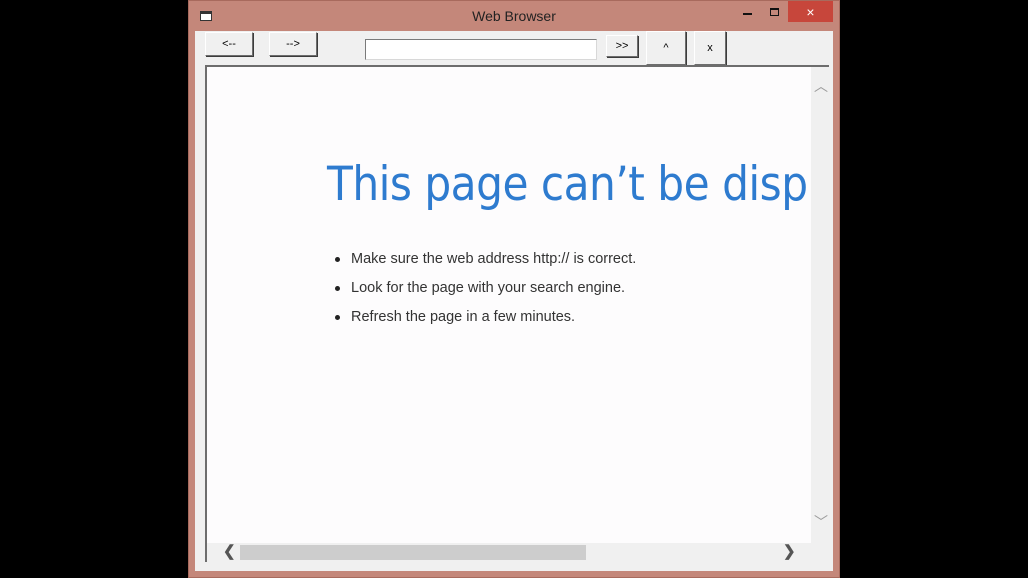  What do you see at coordinates (463, 317) in the screenshot?
I see `tip-text: Refresh the page in a few minutes.` at bounding box center [463, 317].